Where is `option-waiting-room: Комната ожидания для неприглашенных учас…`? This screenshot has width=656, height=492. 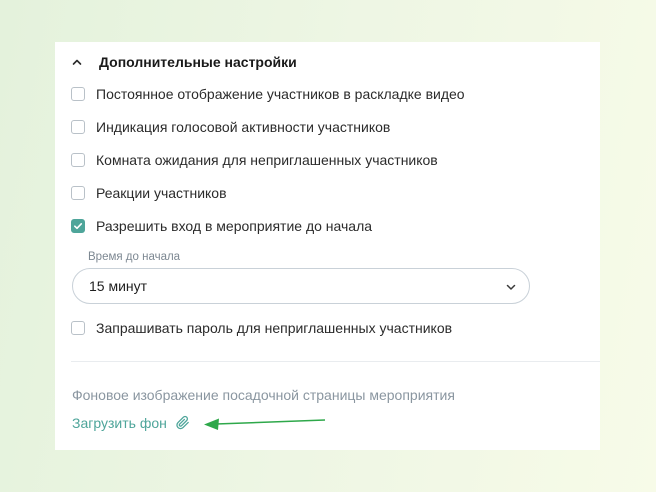
option-waiting-room: Комната ожидания для неприглашенных учас… is located at coordinates (254, 160).